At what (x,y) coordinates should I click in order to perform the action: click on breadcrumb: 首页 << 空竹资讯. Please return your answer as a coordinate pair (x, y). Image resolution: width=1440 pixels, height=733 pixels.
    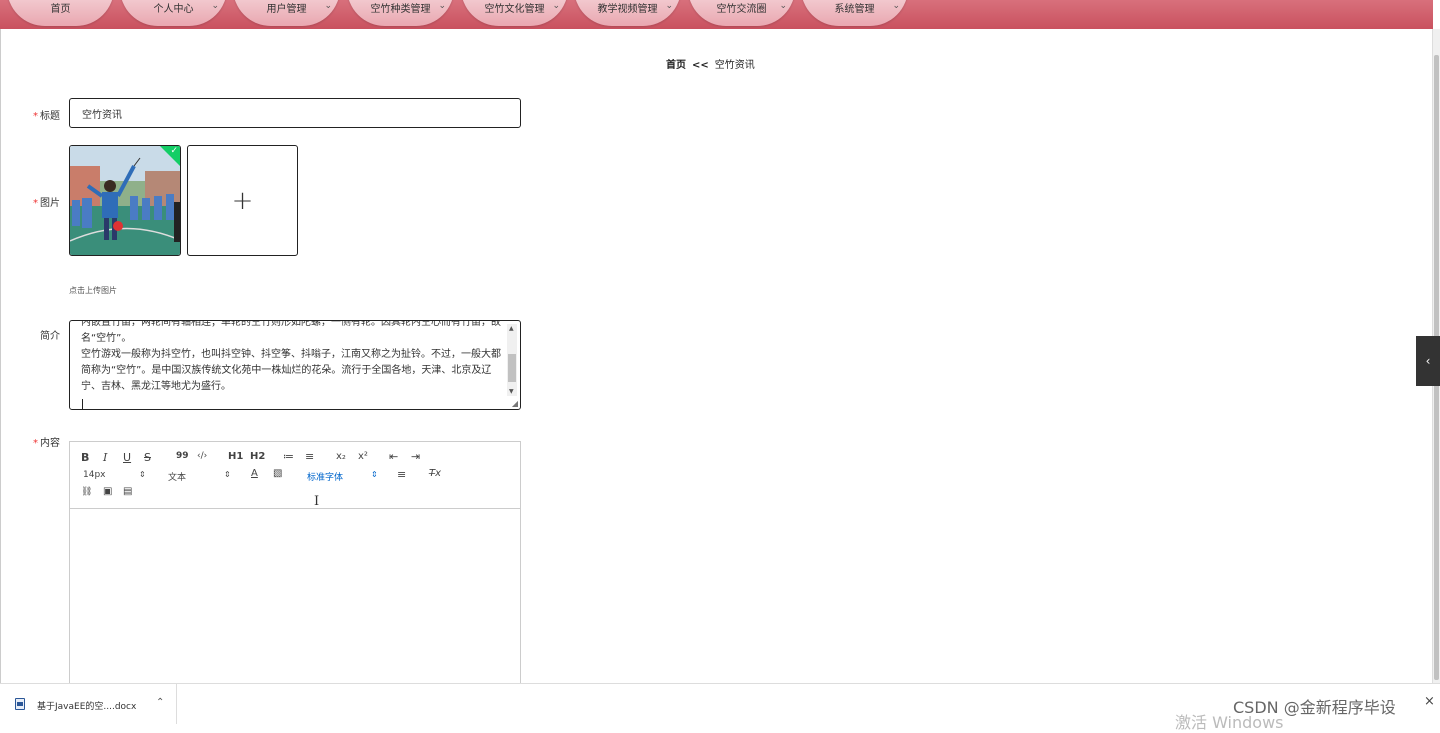
    Looking at the image, I should click on (710, 63).